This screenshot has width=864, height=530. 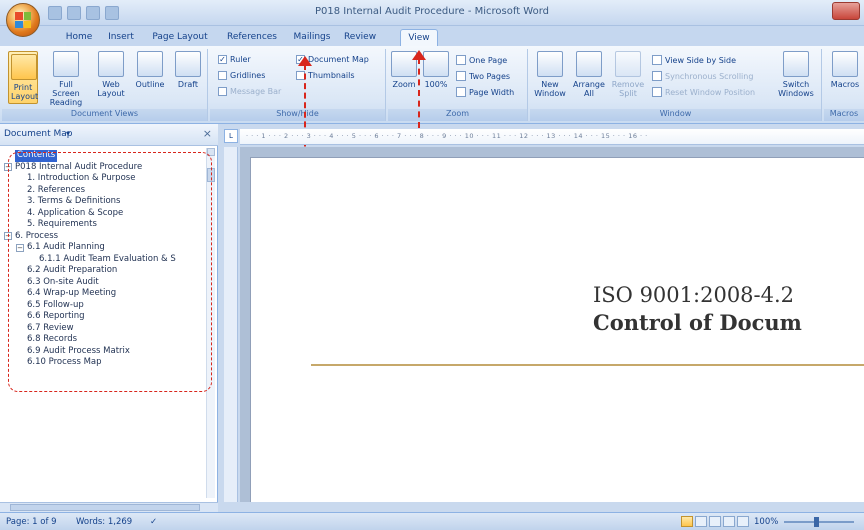 What do you see at coordinates (207, 133) in the screenshot?
I see `close-icon: ×` at bounding box center [207, 133].